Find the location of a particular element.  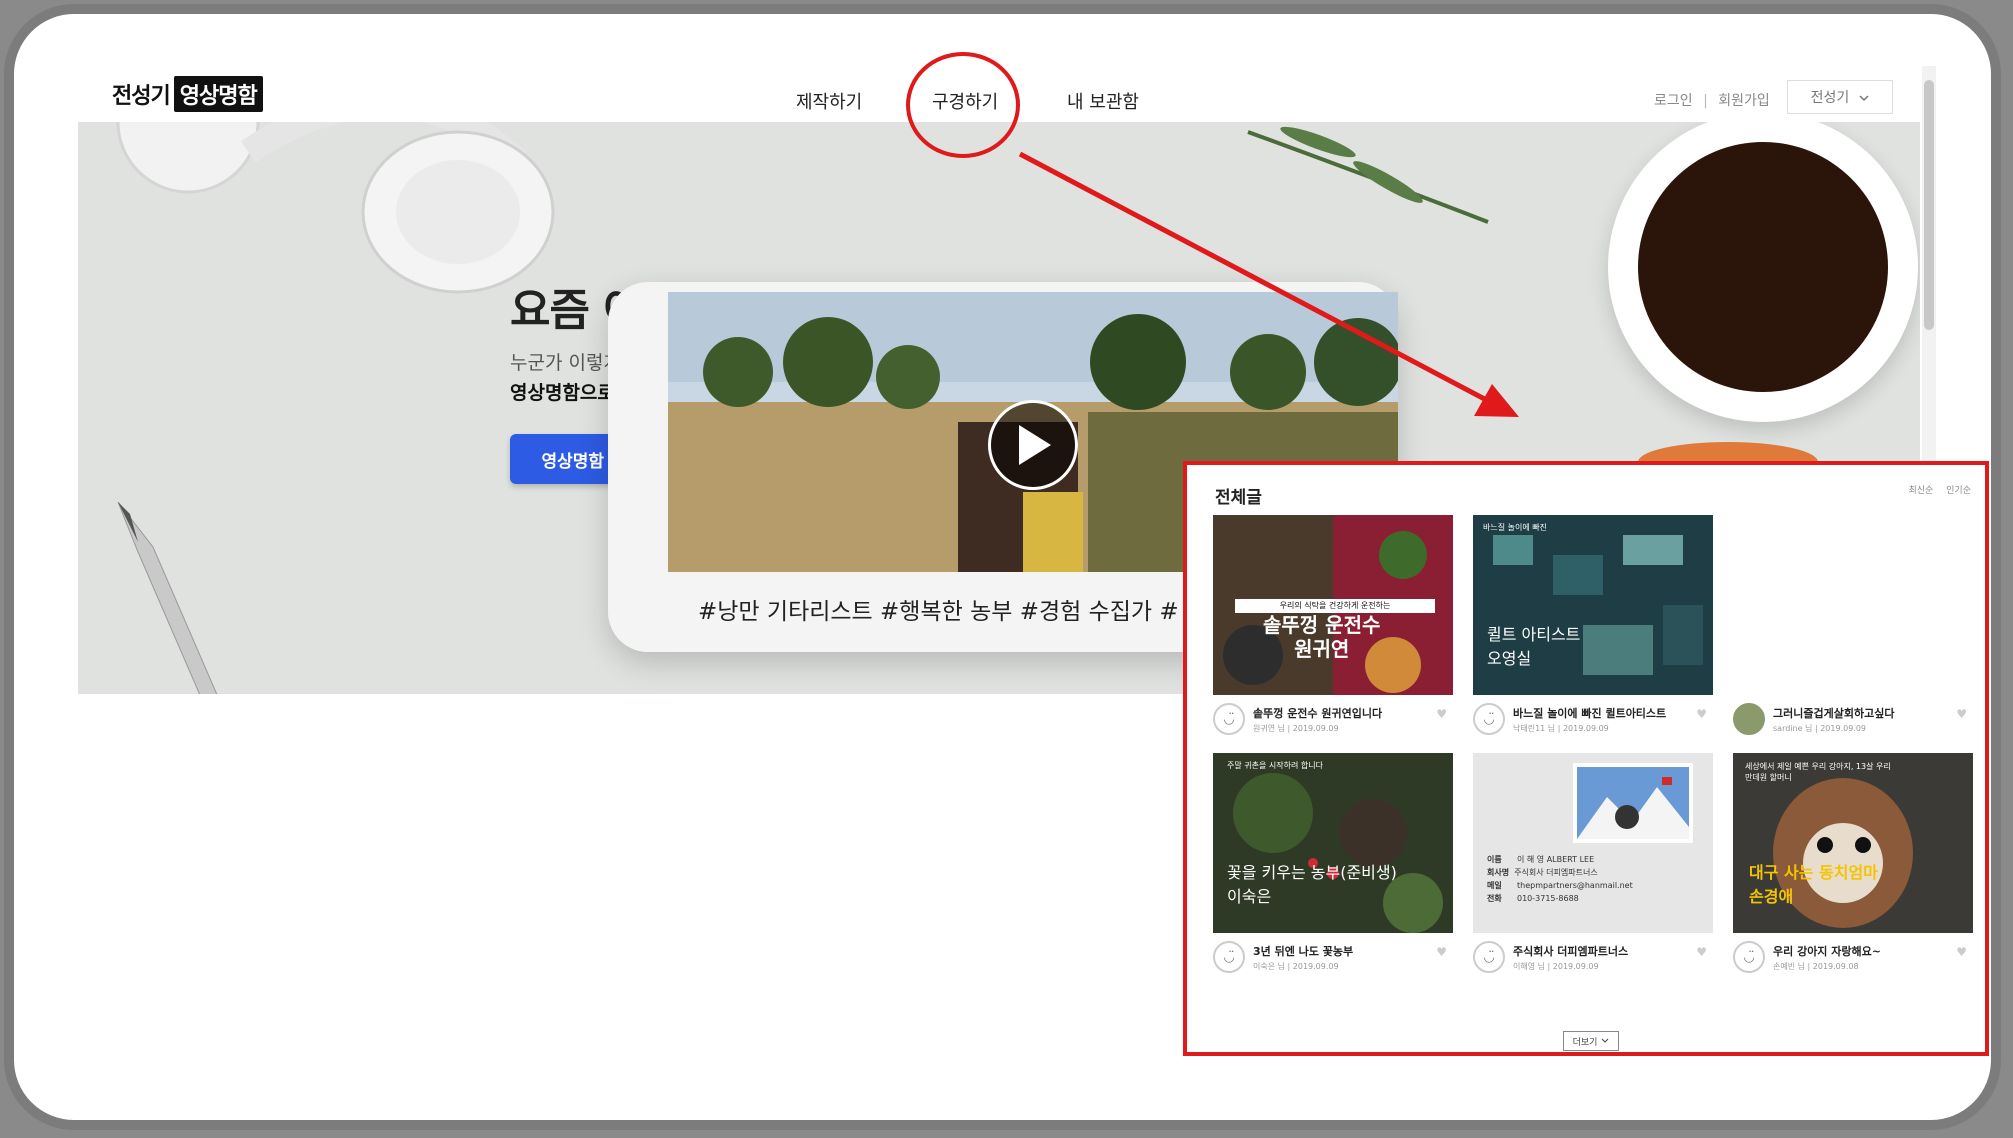

card-author: sardine 님 is located at coordinates (1793, 728).